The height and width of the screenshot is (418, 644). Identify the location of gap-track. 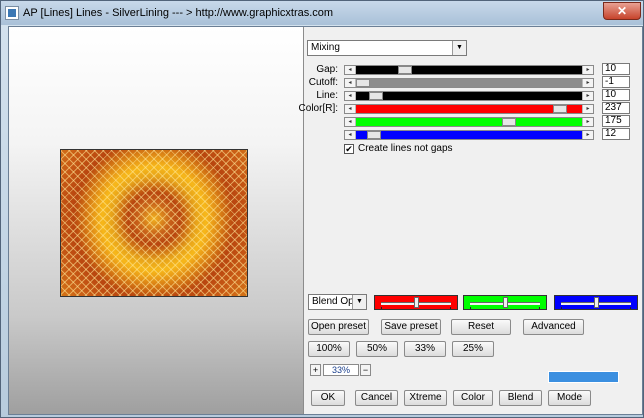
(469, 70).